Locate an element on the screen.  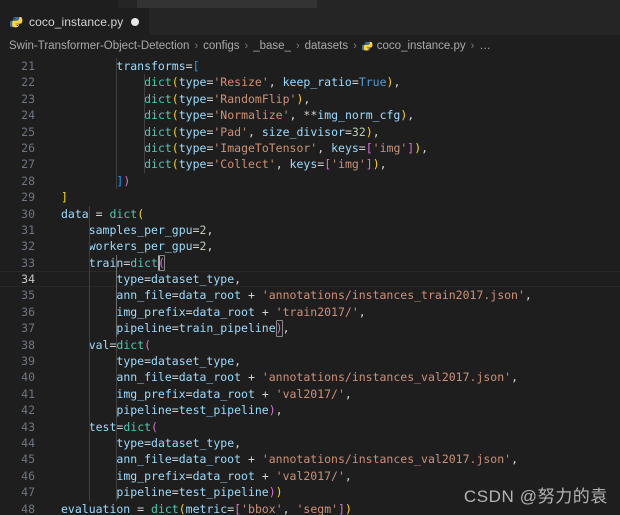
code-line: 33 train=dict( is located at coordinates (310, 263).